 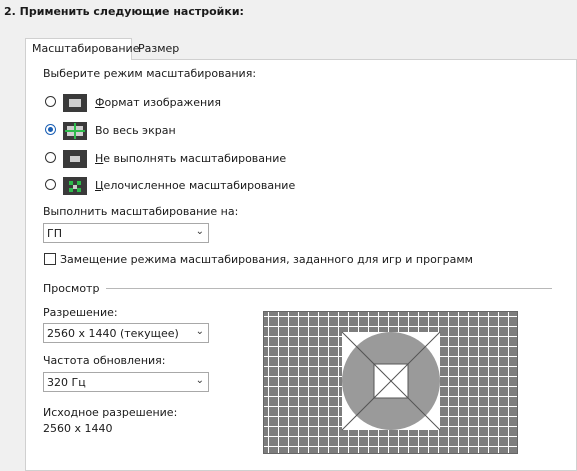 I want to click on preview-pattern, so click(x=391, y=381).